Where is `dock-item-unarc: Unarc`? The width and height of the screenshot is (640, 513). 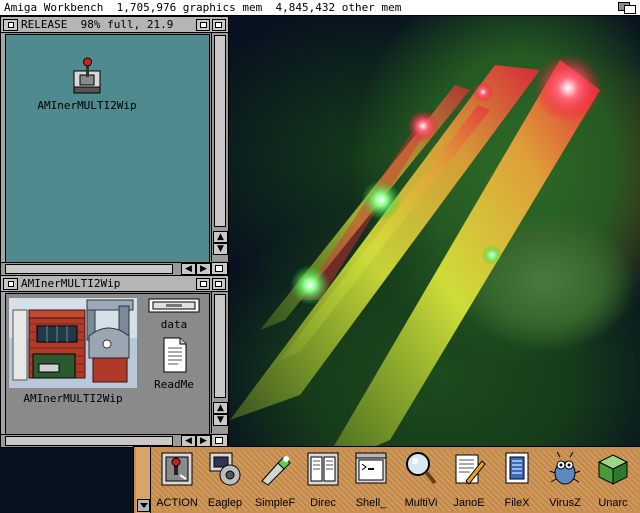 dock-item-unarc: Unarc is located at coordinates (613, 480).